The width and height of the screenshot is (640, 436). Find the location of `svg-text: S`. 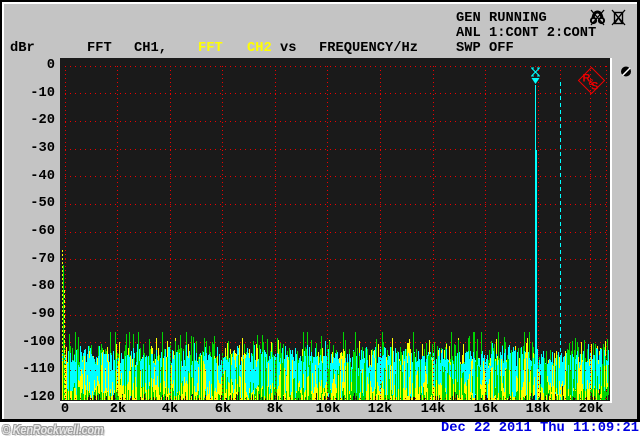

svg-text: S is located at coordinates (594, 87).